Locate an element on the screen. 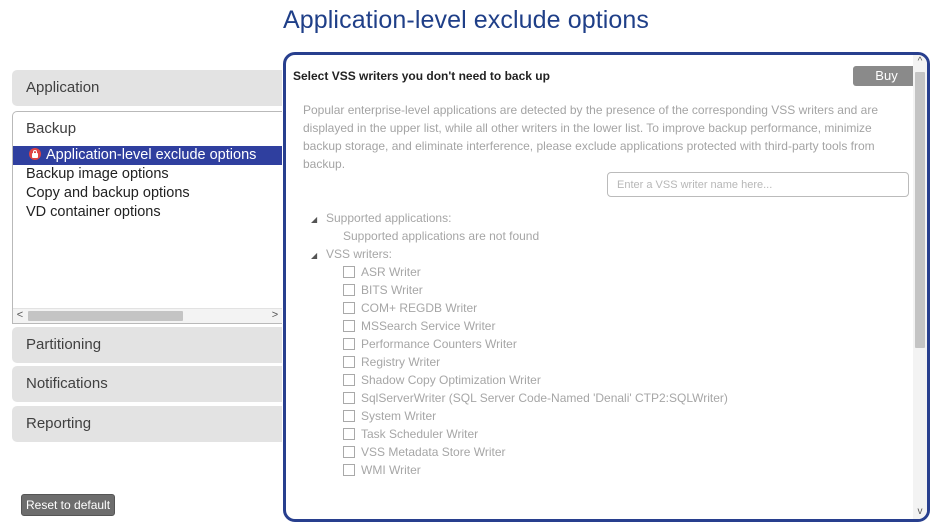  buy-button: Buy is located at coordinates (886, 76).